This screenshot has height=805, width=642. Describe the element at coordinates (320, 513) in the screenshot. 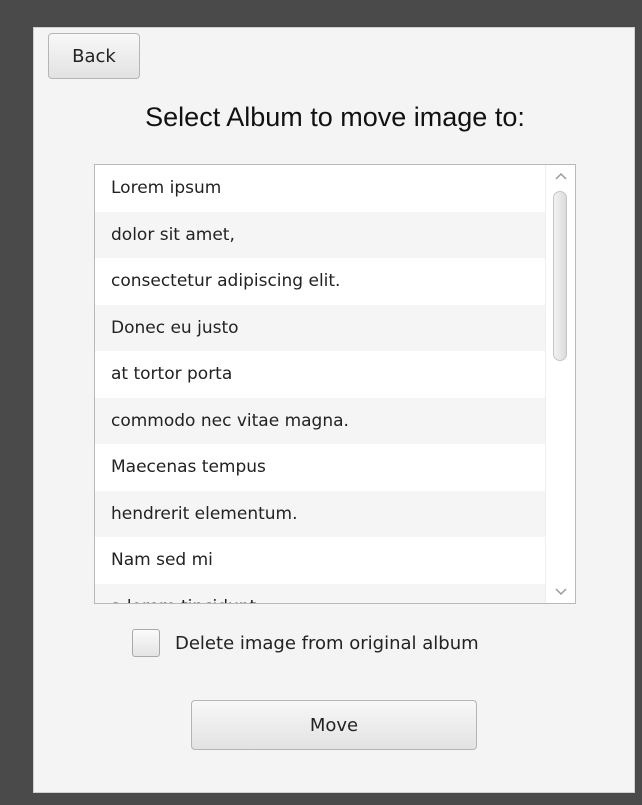

I see `album-item-8: hendrerit elementum.` at that location.